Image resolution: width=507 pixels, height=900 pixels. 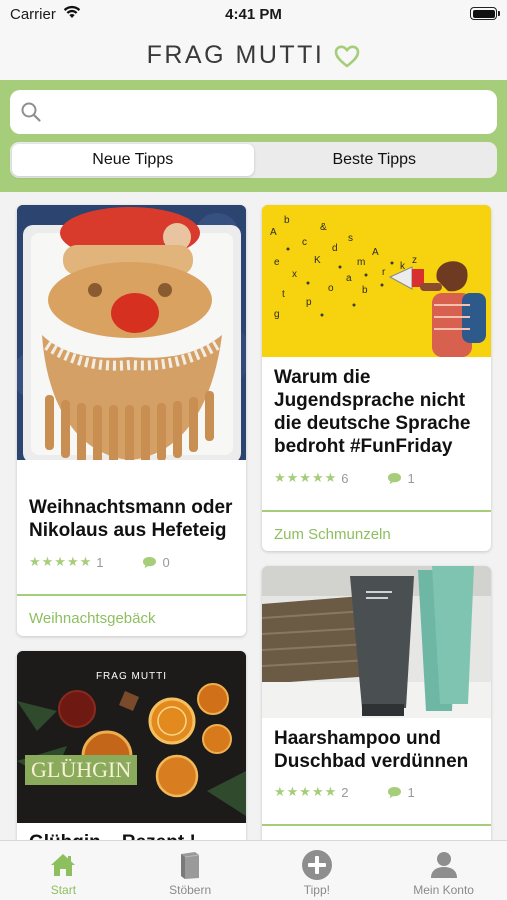 What do you see at coordinates (132, 835) in the screenshot?
I see `tip-title: Glühgin – Rezept !` at bounding box center [132, 835].